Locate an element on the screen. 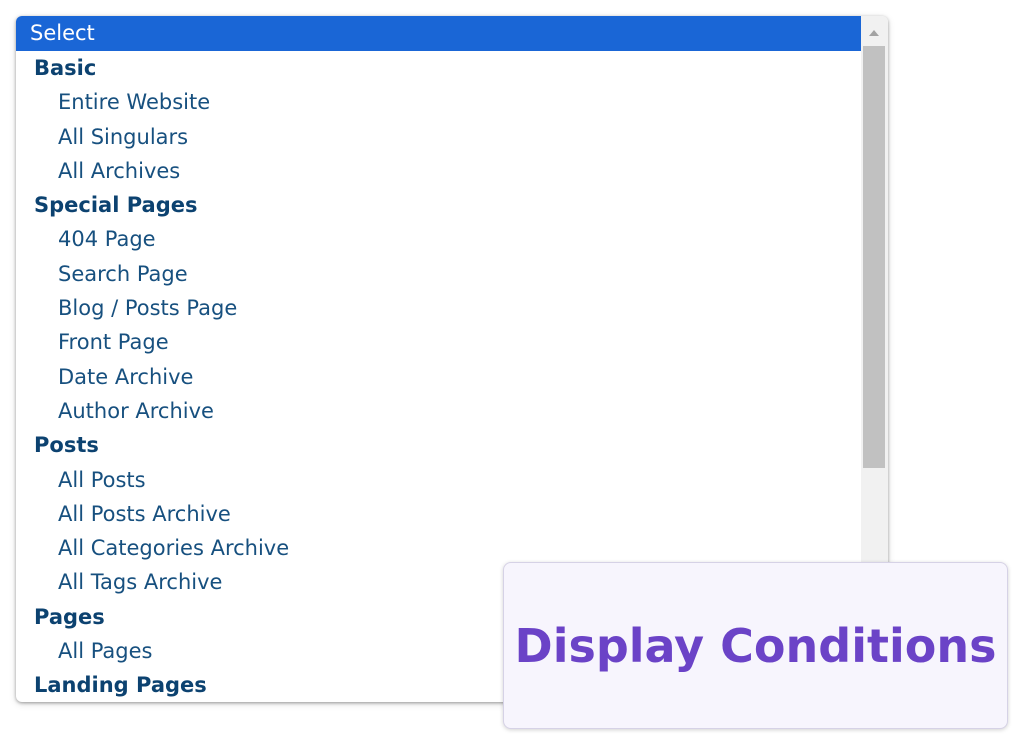  option-author-archive: Author Archive is located at coordinates (438, 411).